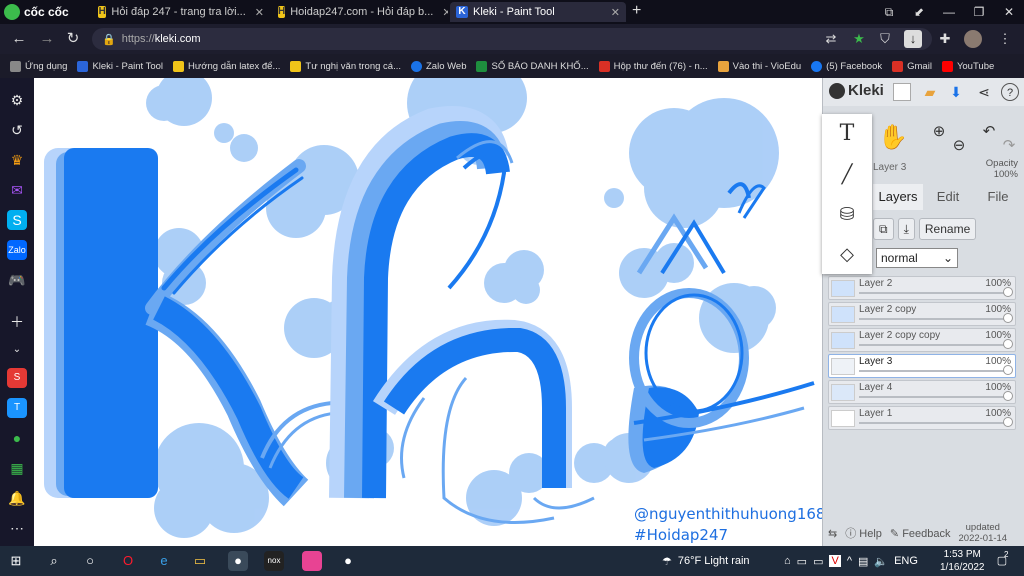  What do you see at coordinates (360, 12) in the screenshot?
I see `tab-hoidap-2: H Hoidap247.com - Hỏi đáp b... ✕` at bounding box center [360, 12].